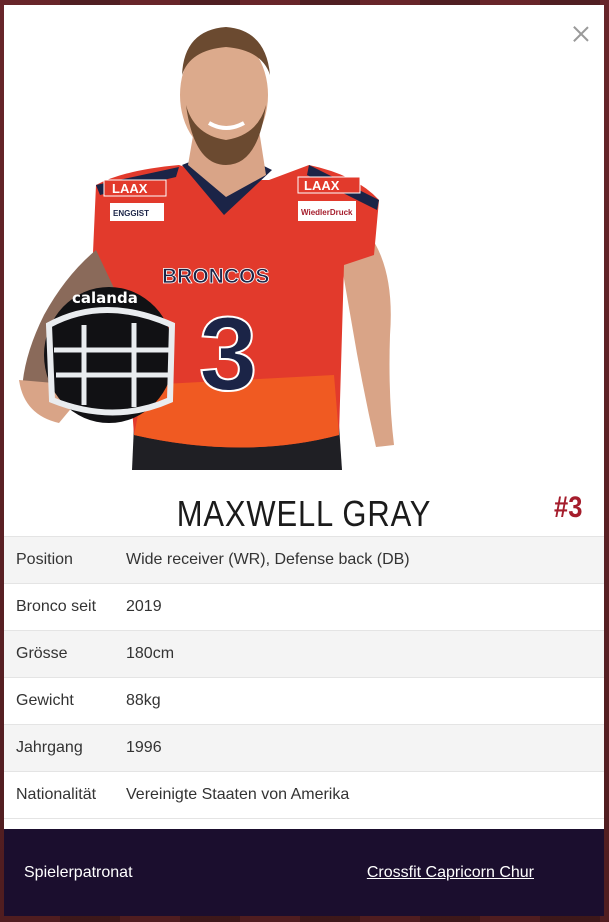 Image resolution: width=609 pixels, height=922 pixels. Describe the element at coordinates (304, 872) in the screenshot. I see `sponsorship-footer: Spielerpatronat Crossfit Capricorn Chur` at that location.